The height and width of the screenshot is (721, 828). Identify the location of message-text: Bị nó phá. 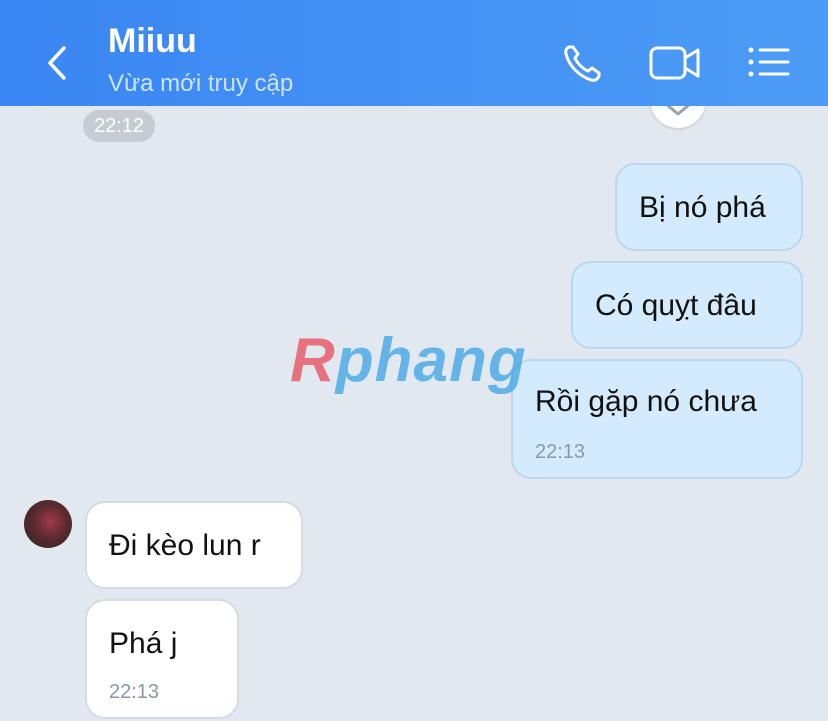
(702, 207).